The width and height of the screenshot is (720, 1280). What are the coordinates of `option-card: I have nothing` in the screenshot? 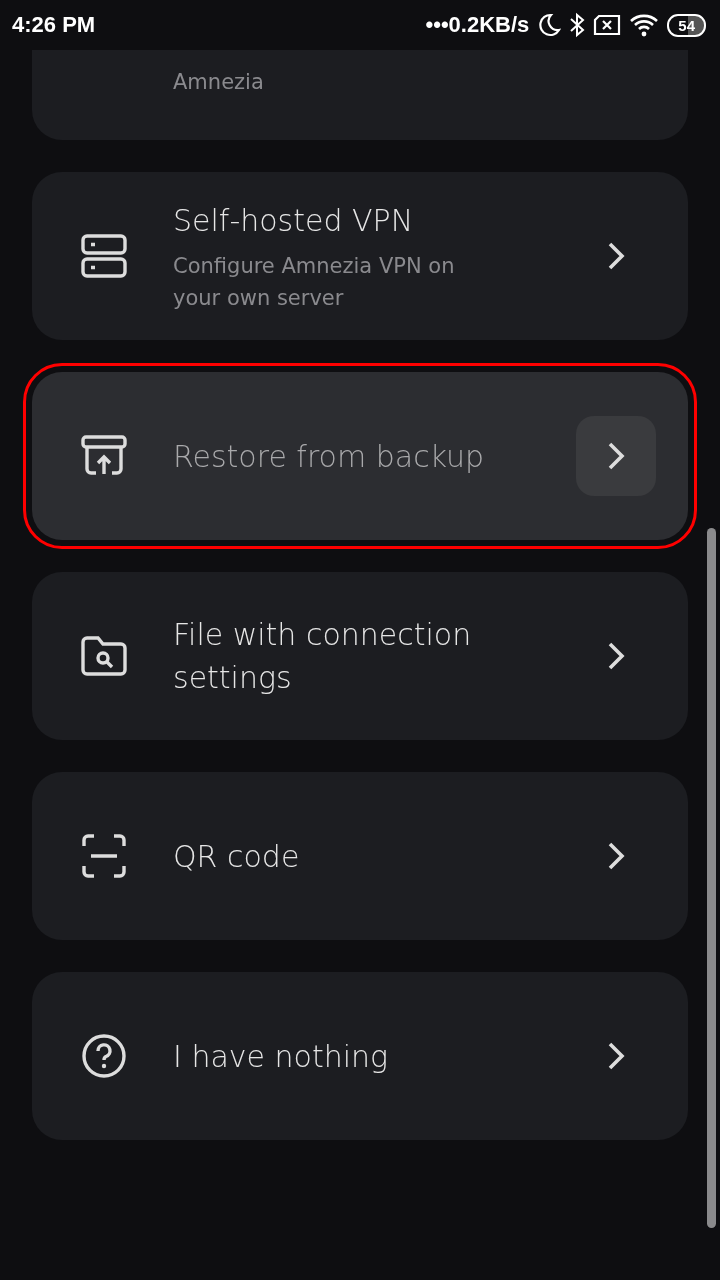 It's located at (360, 1056).